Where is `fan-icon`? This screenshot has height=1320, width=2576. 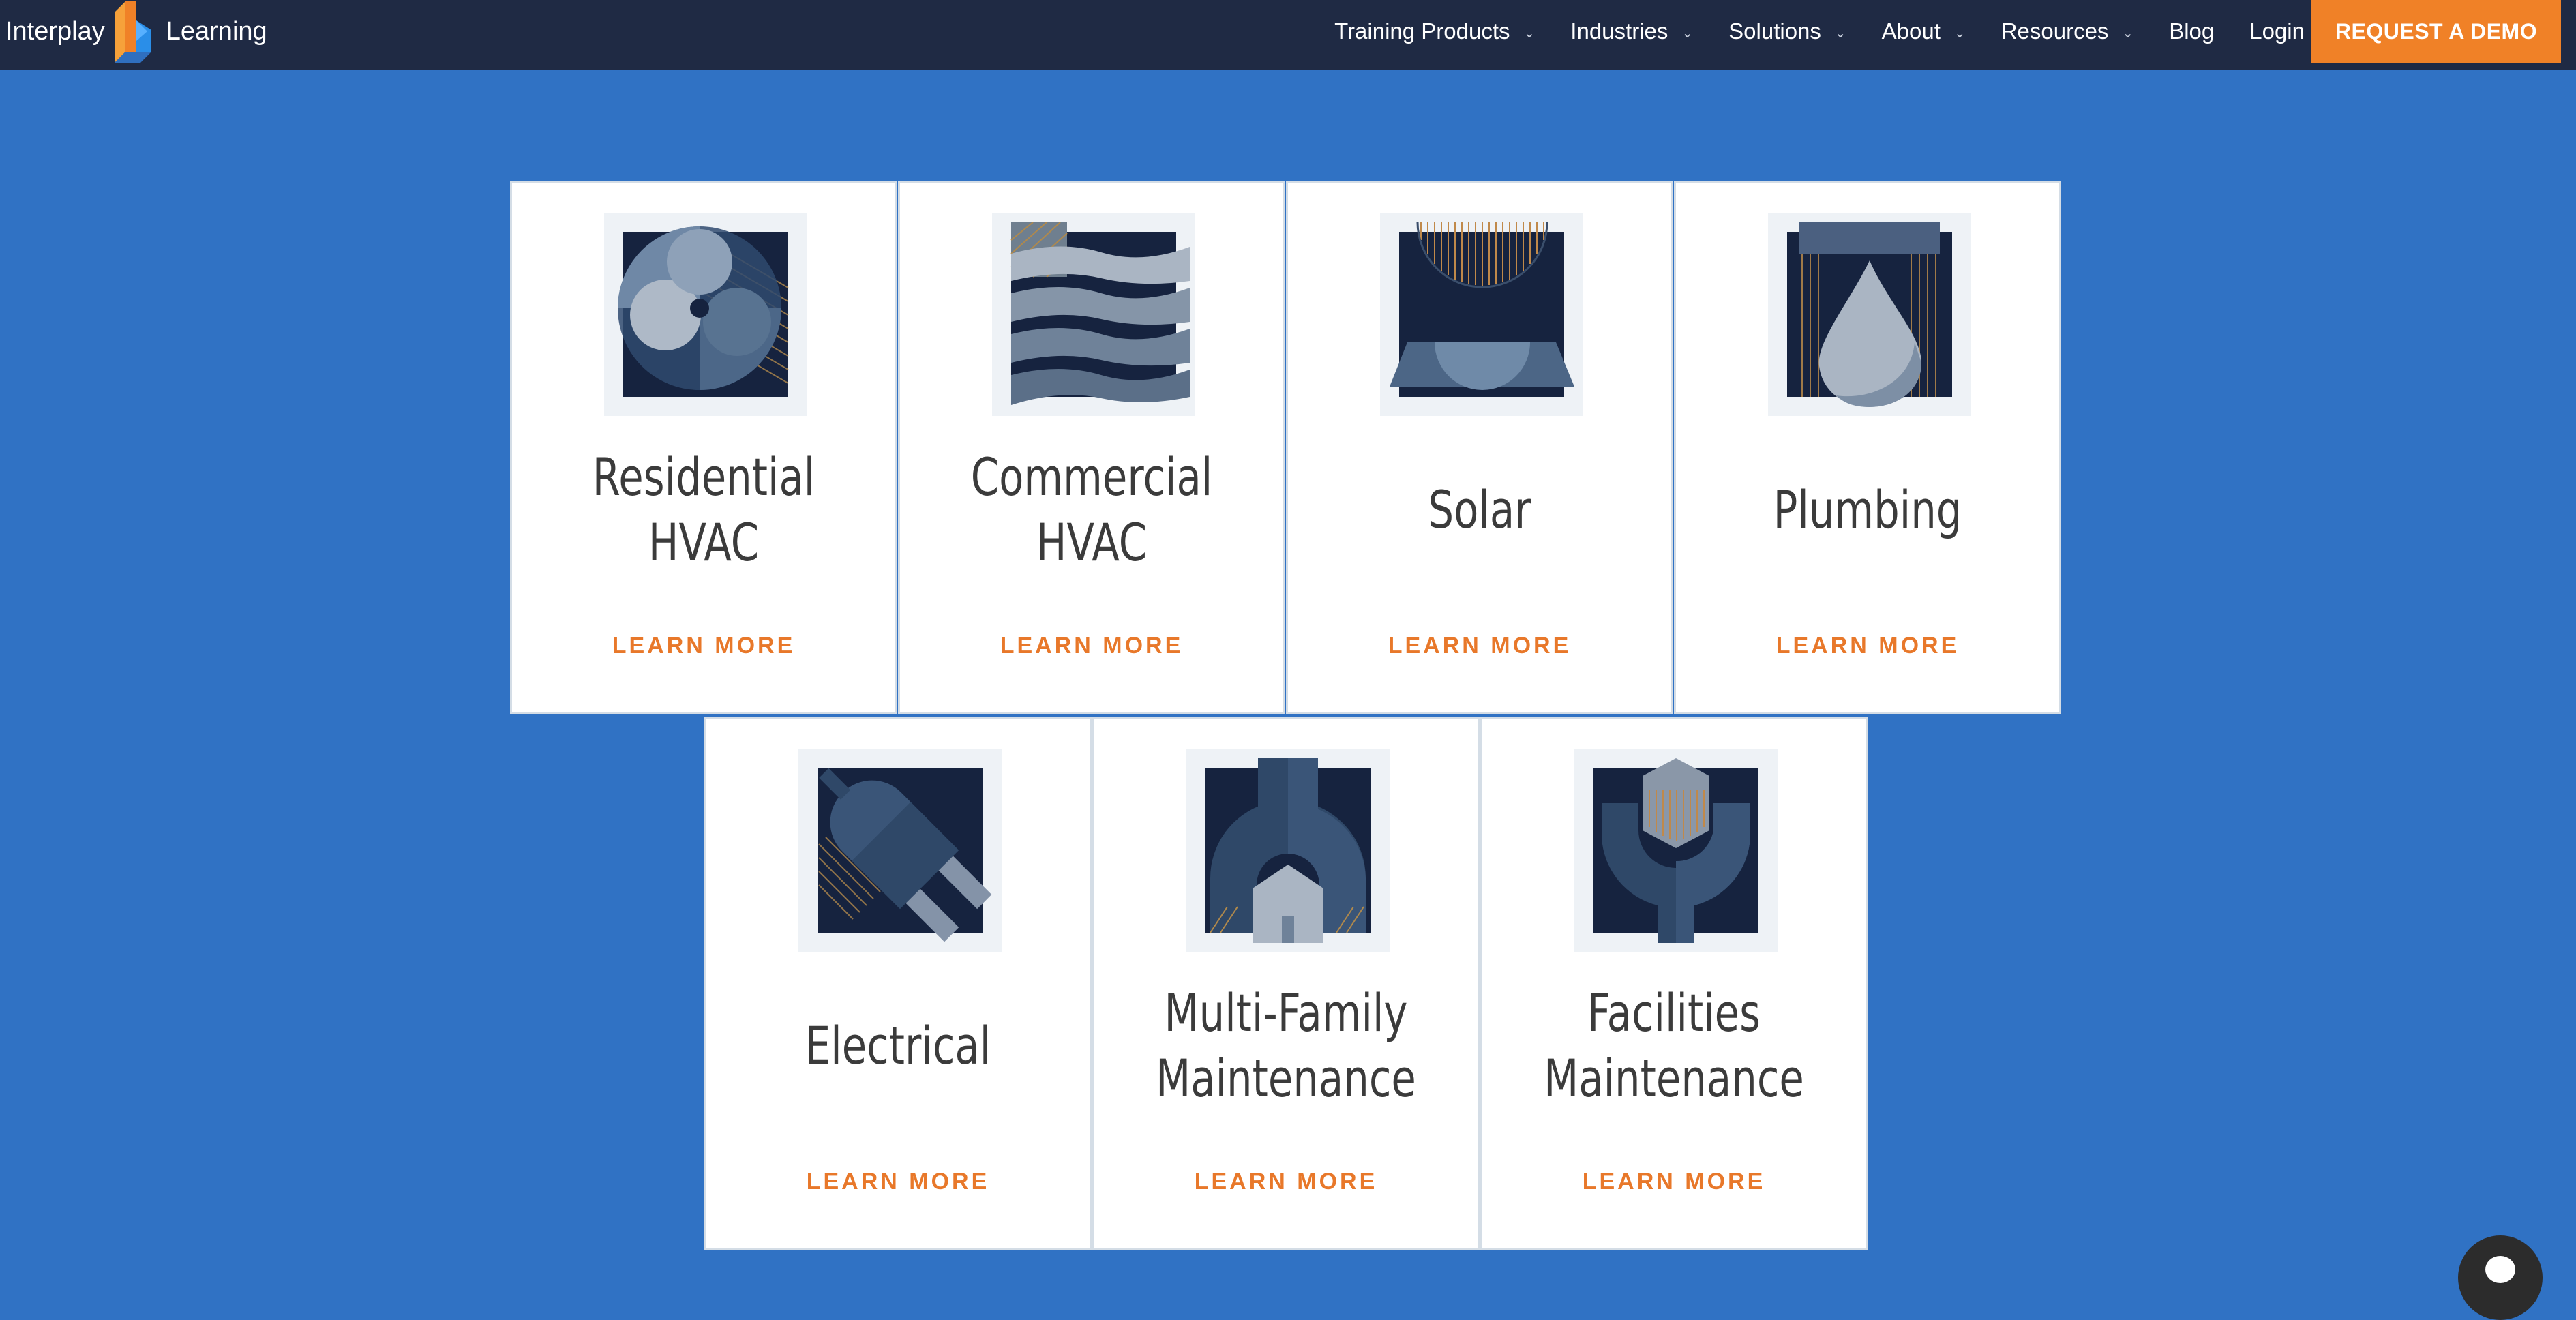 fan-icon is located at coordinates (703, 311).